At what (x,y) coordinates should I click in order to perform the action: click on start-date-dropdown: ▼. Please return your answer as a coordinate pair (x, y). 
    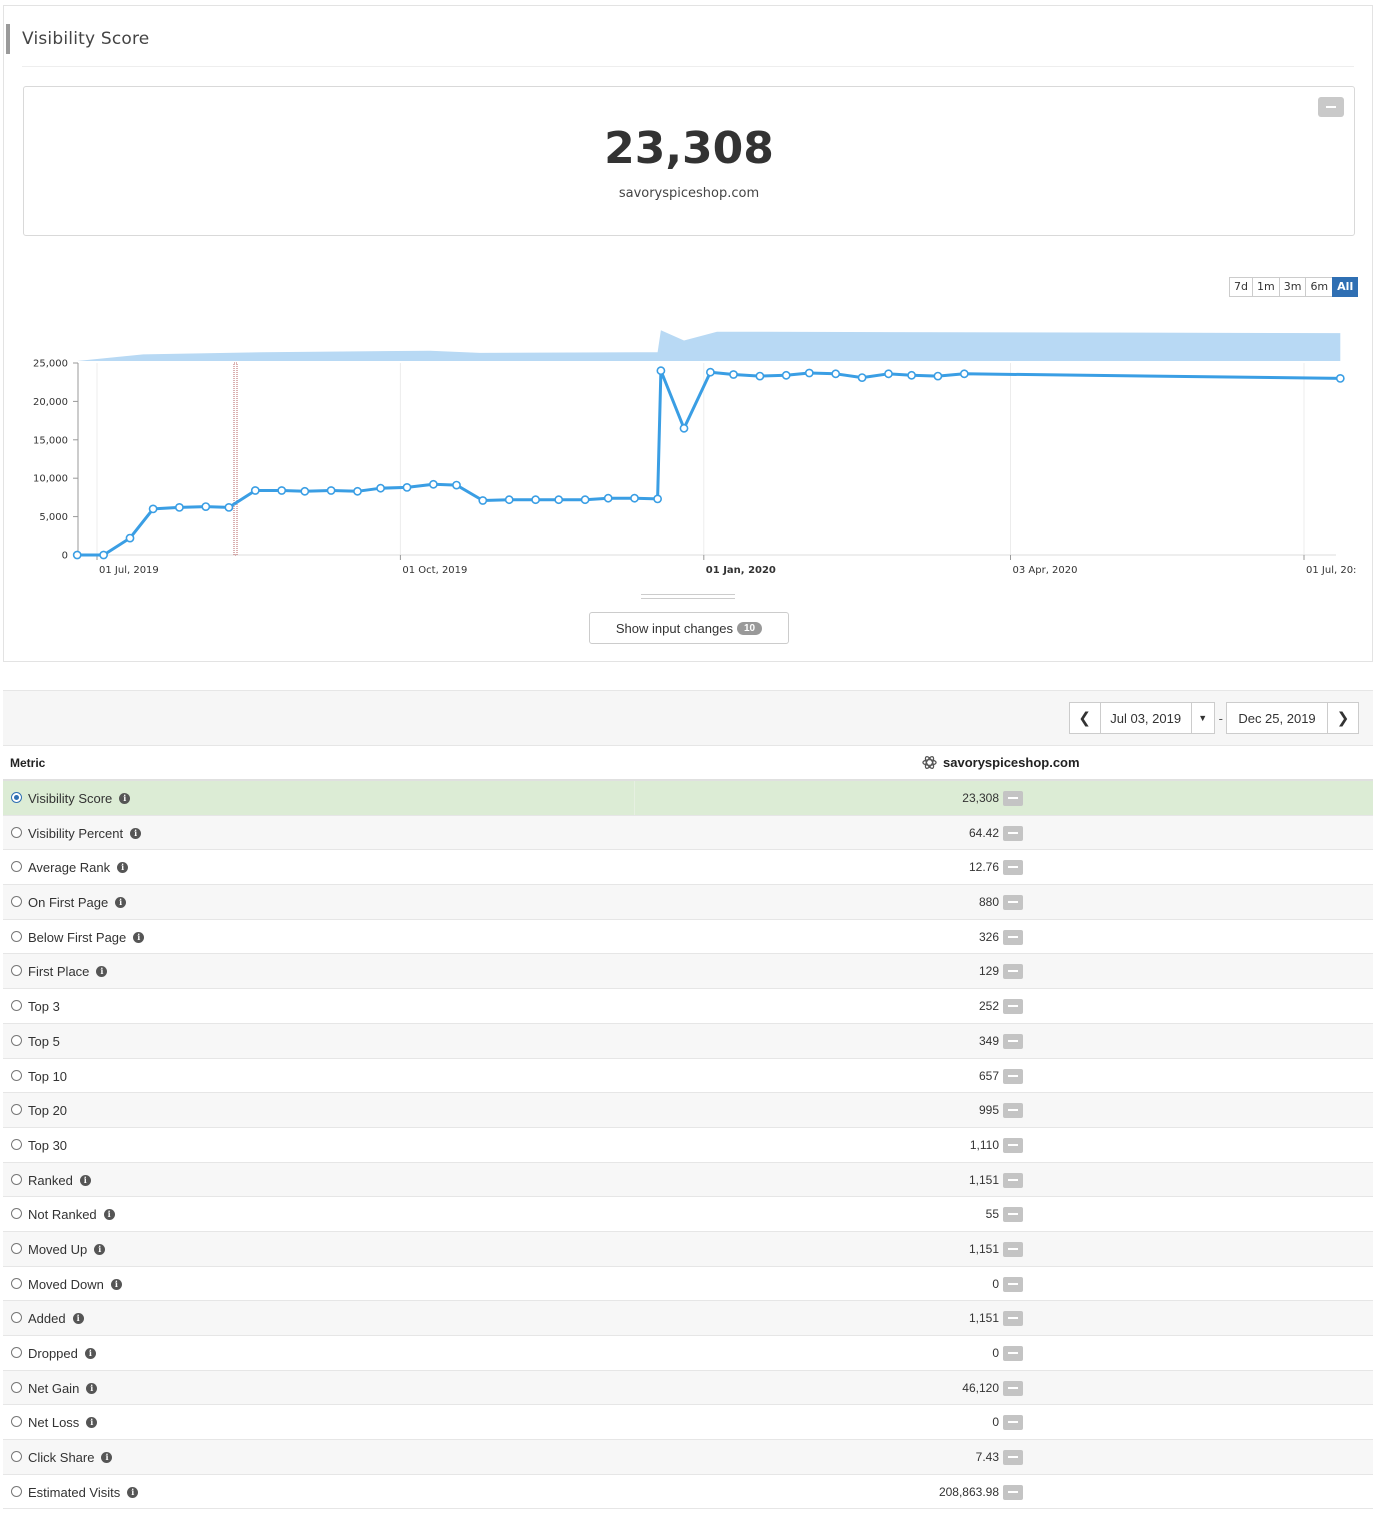
    Looking at the image, I should click on (1202, 718).